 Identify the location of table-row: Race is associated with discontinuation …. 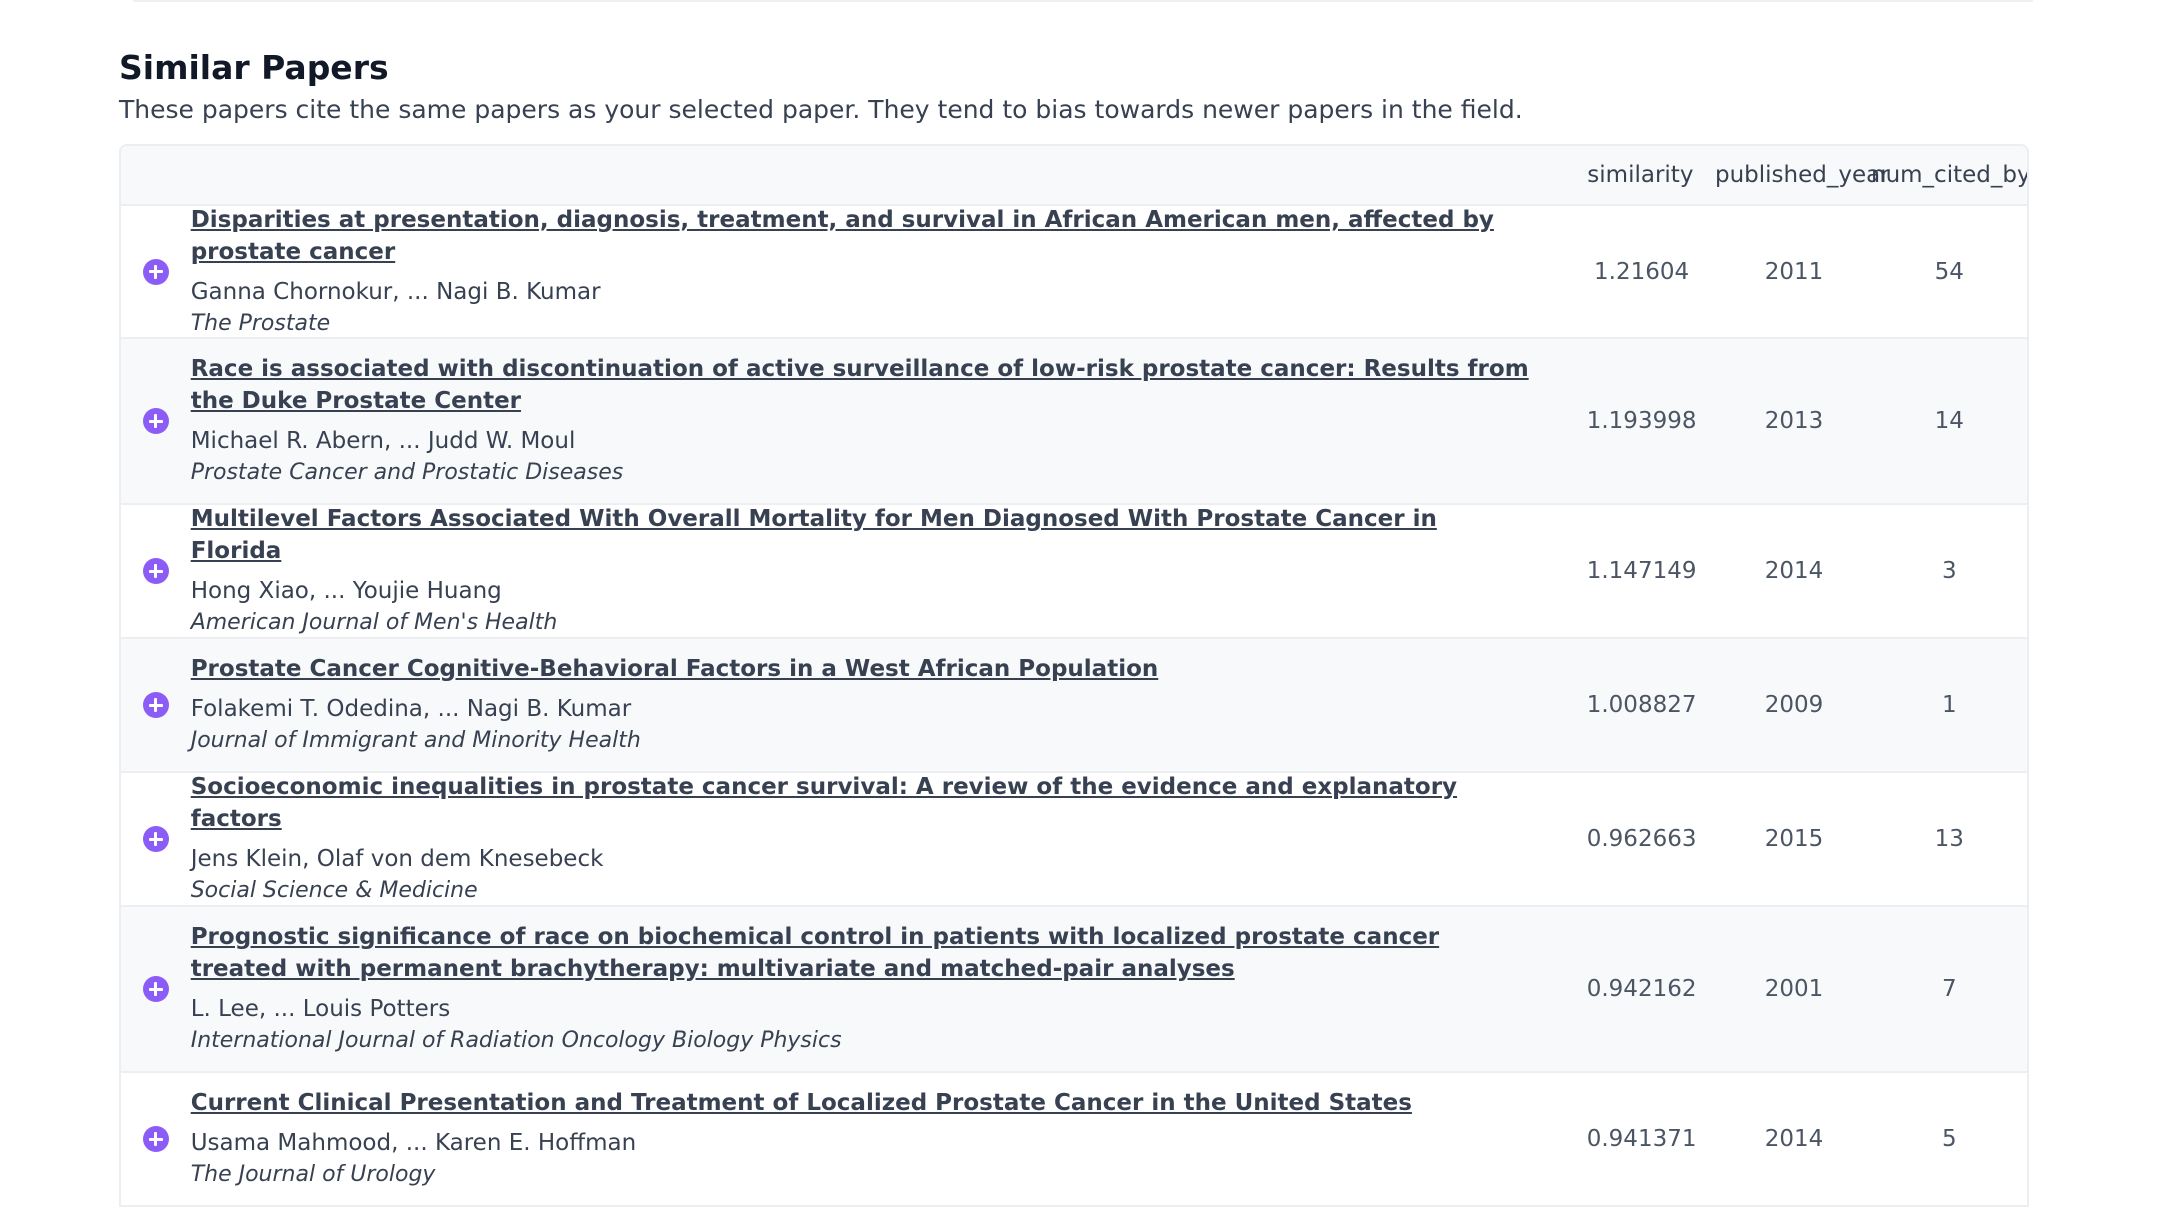
(1074, 422).